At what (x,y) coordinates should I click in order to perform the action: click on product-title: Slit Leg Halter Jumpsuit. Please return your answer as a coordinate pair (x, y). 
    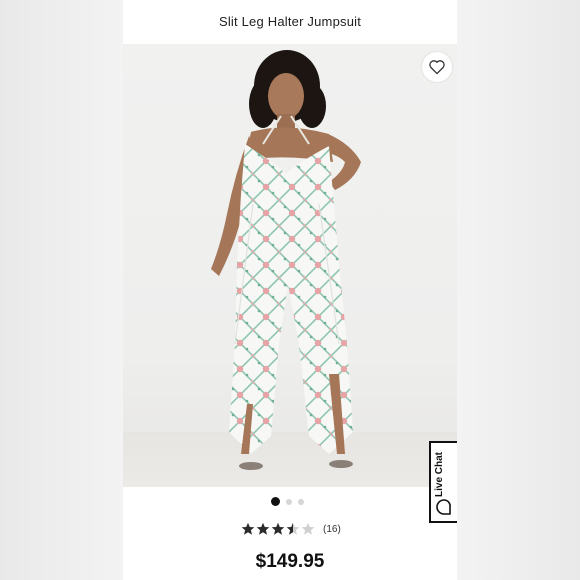
    Looking at the image, I should click on (290, 21).